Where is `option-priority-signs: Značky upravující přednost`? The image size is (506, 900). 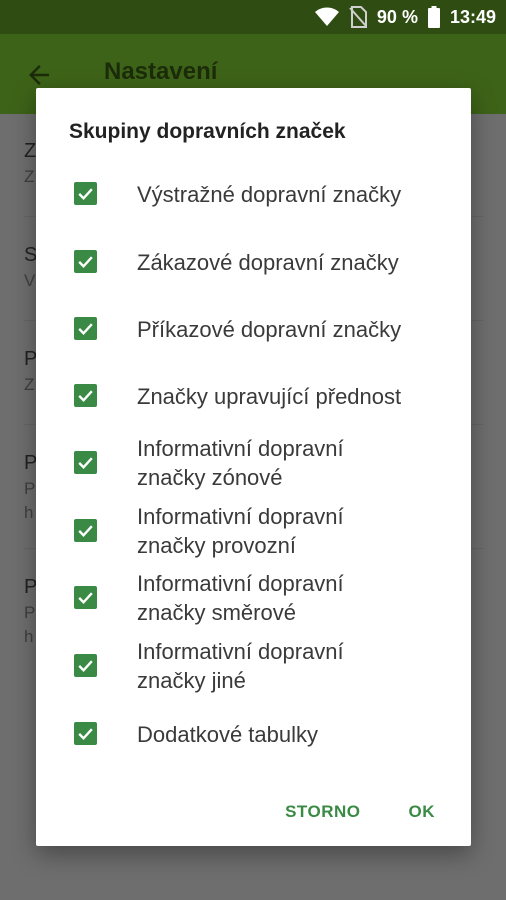
option-priority-signs: Značky upravující přednost is located at coordinates (253, 395).